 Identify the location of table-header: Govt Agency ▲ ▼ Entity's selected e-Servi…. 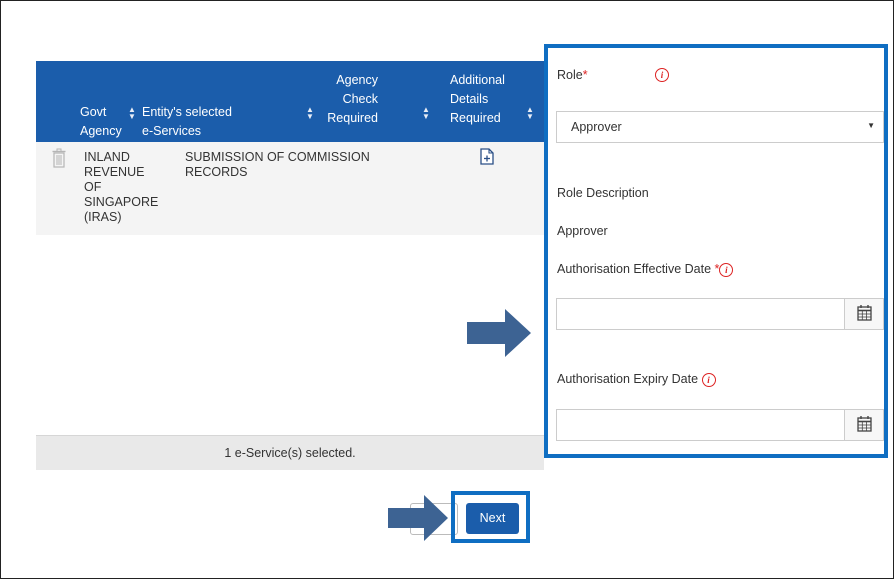
(290, 101).